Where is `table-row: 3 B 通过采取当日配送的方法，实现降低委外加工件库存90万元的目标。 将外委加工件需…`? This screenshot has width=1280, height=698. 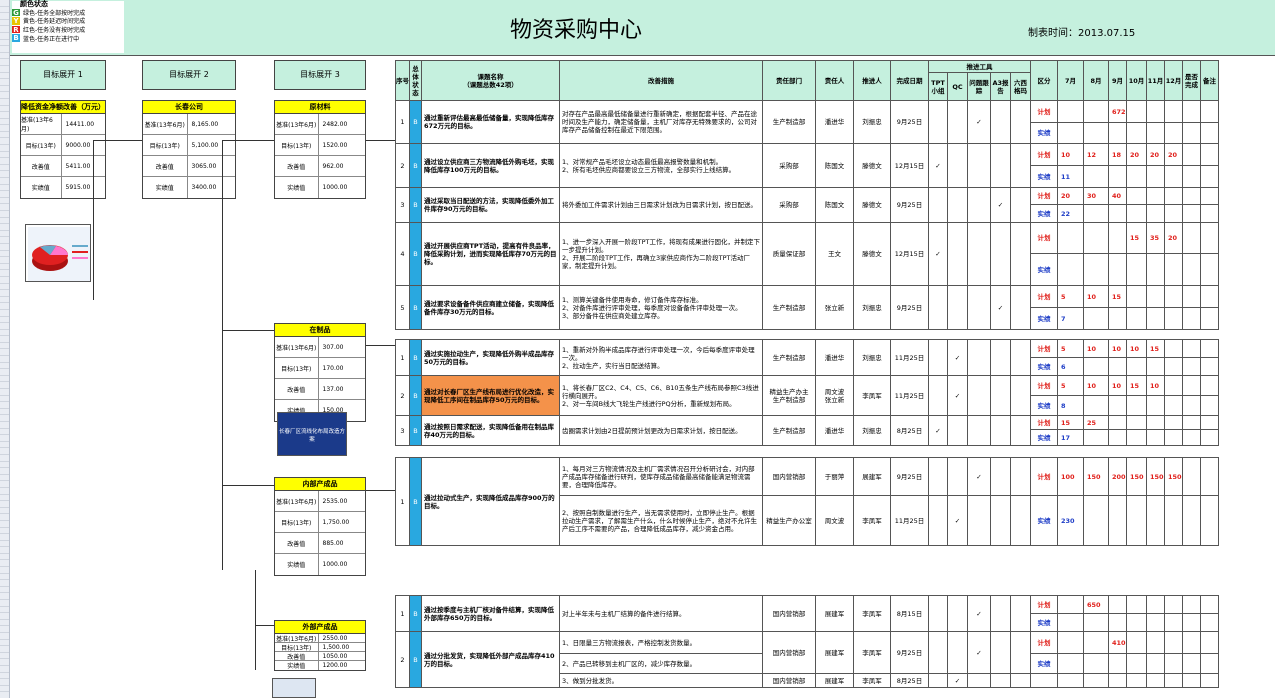
table-row: 3 B 通过采取当日配送的方法，实现降低委外加工件库存90万元的目标。 将外委加工件需… is located at coordinates (807, 205).